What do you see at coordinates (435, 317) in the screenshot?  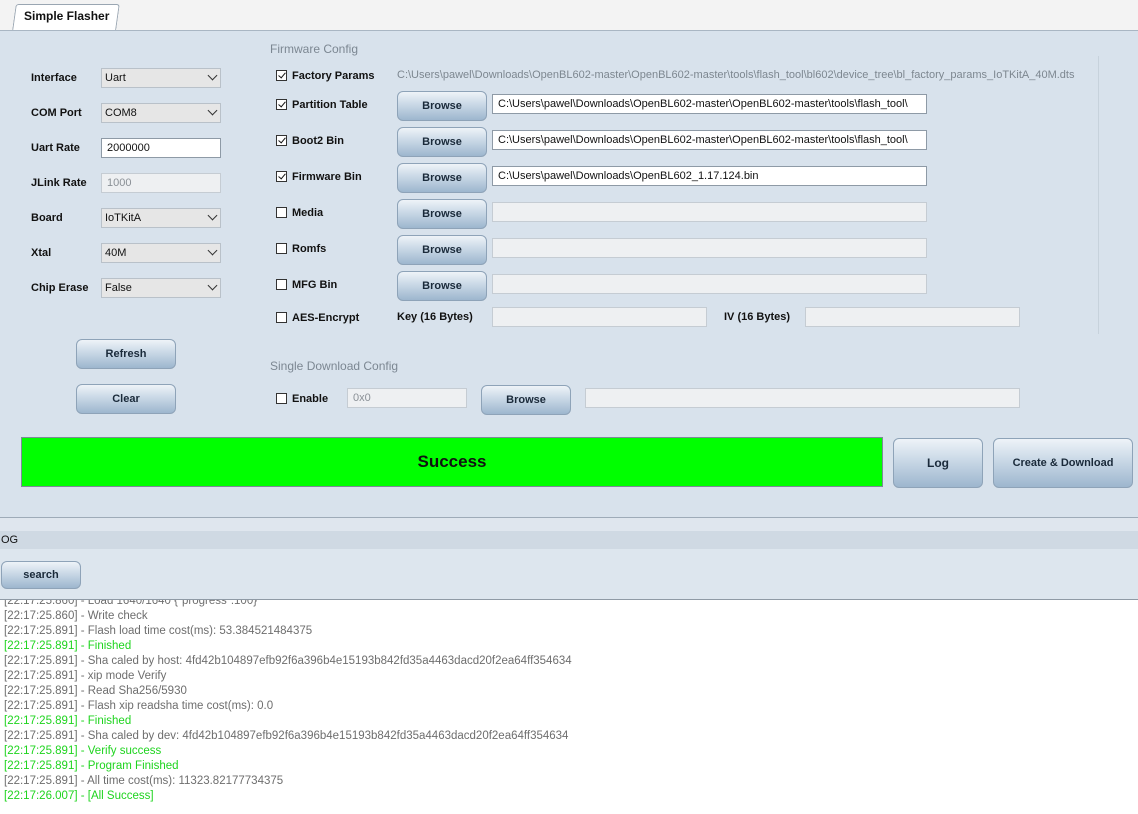 I see `aes-key-label: Key (16 Bytes)` at bounding box center [435, 317].